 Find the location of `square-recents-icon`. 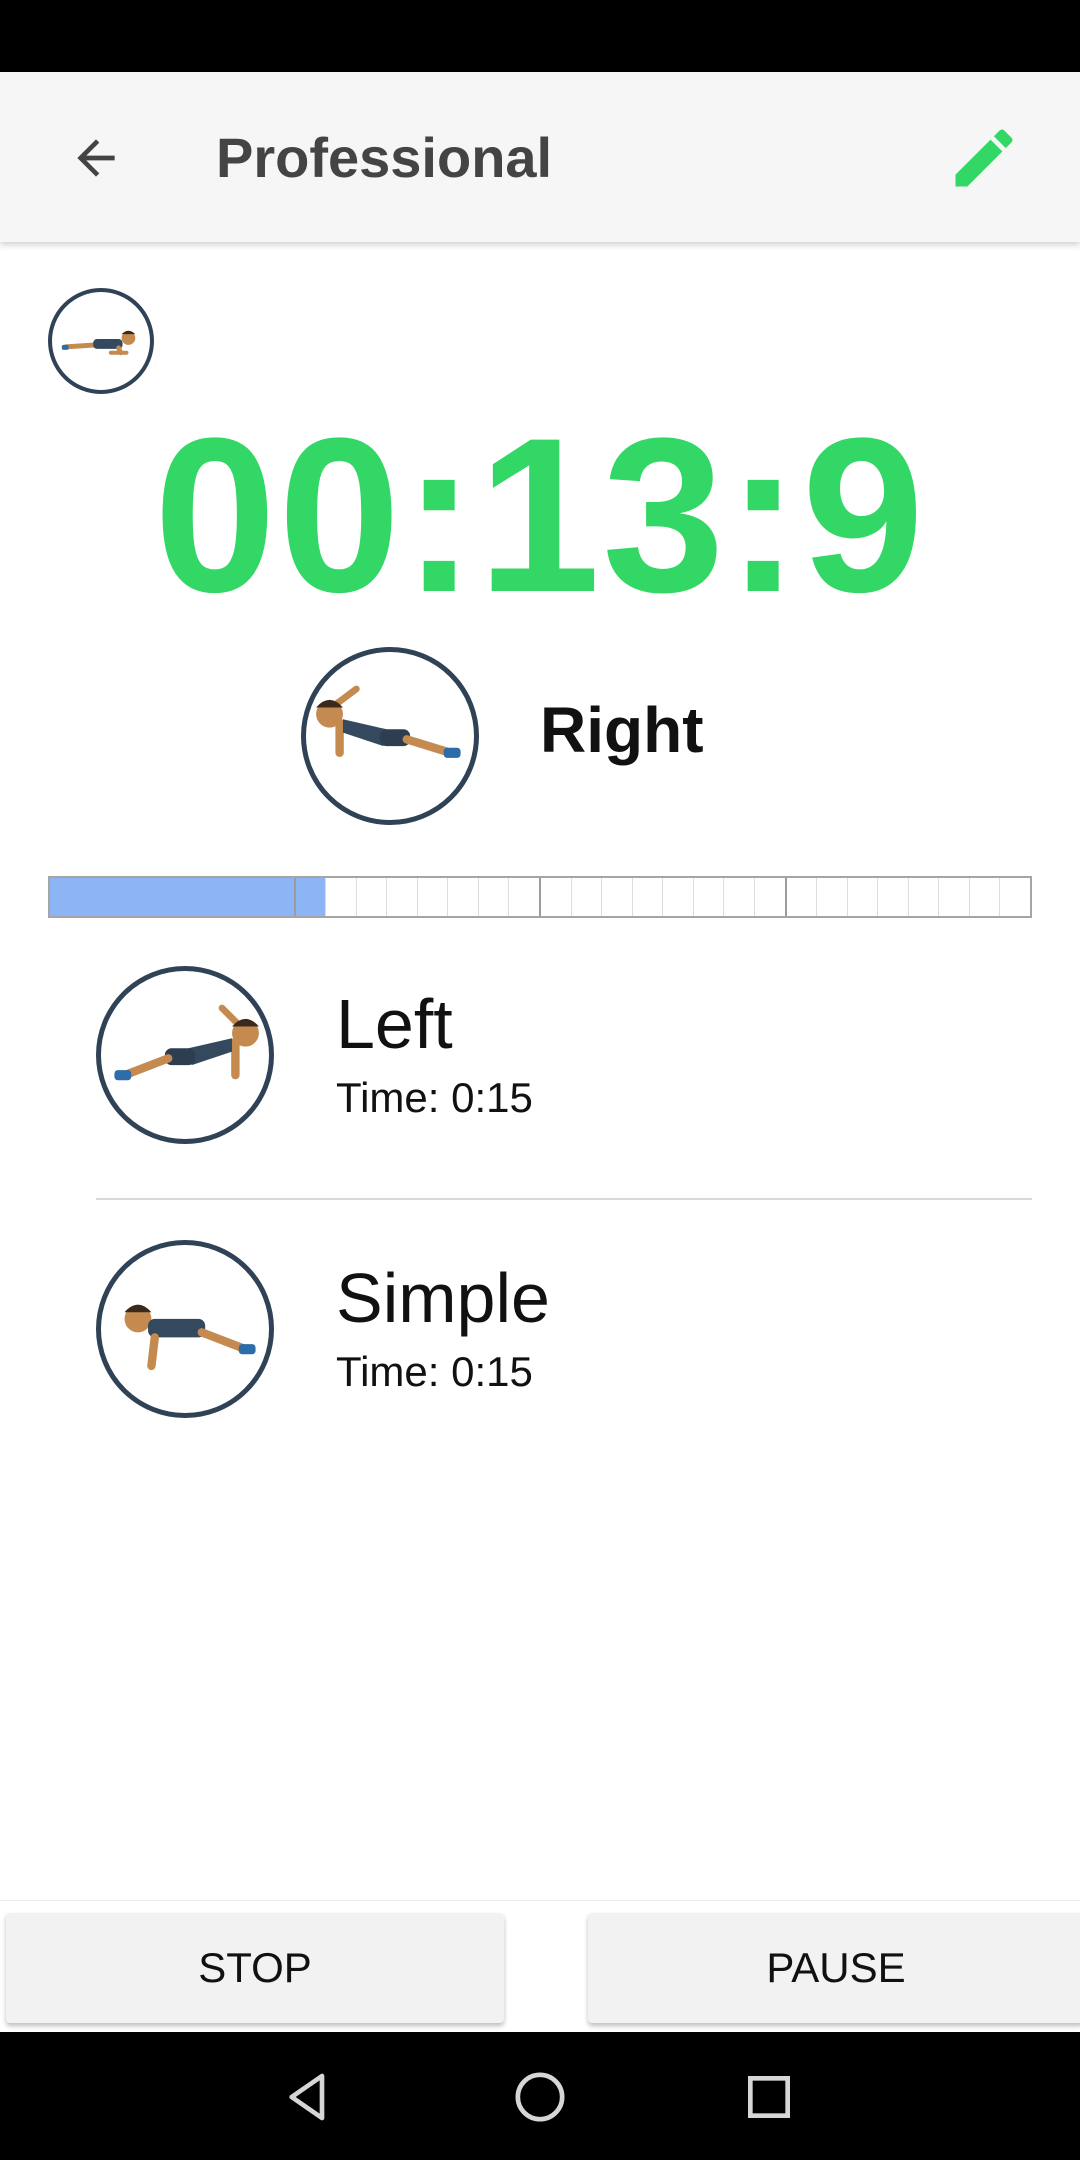

square-recents-icon is located at coordinates (769, 2097).